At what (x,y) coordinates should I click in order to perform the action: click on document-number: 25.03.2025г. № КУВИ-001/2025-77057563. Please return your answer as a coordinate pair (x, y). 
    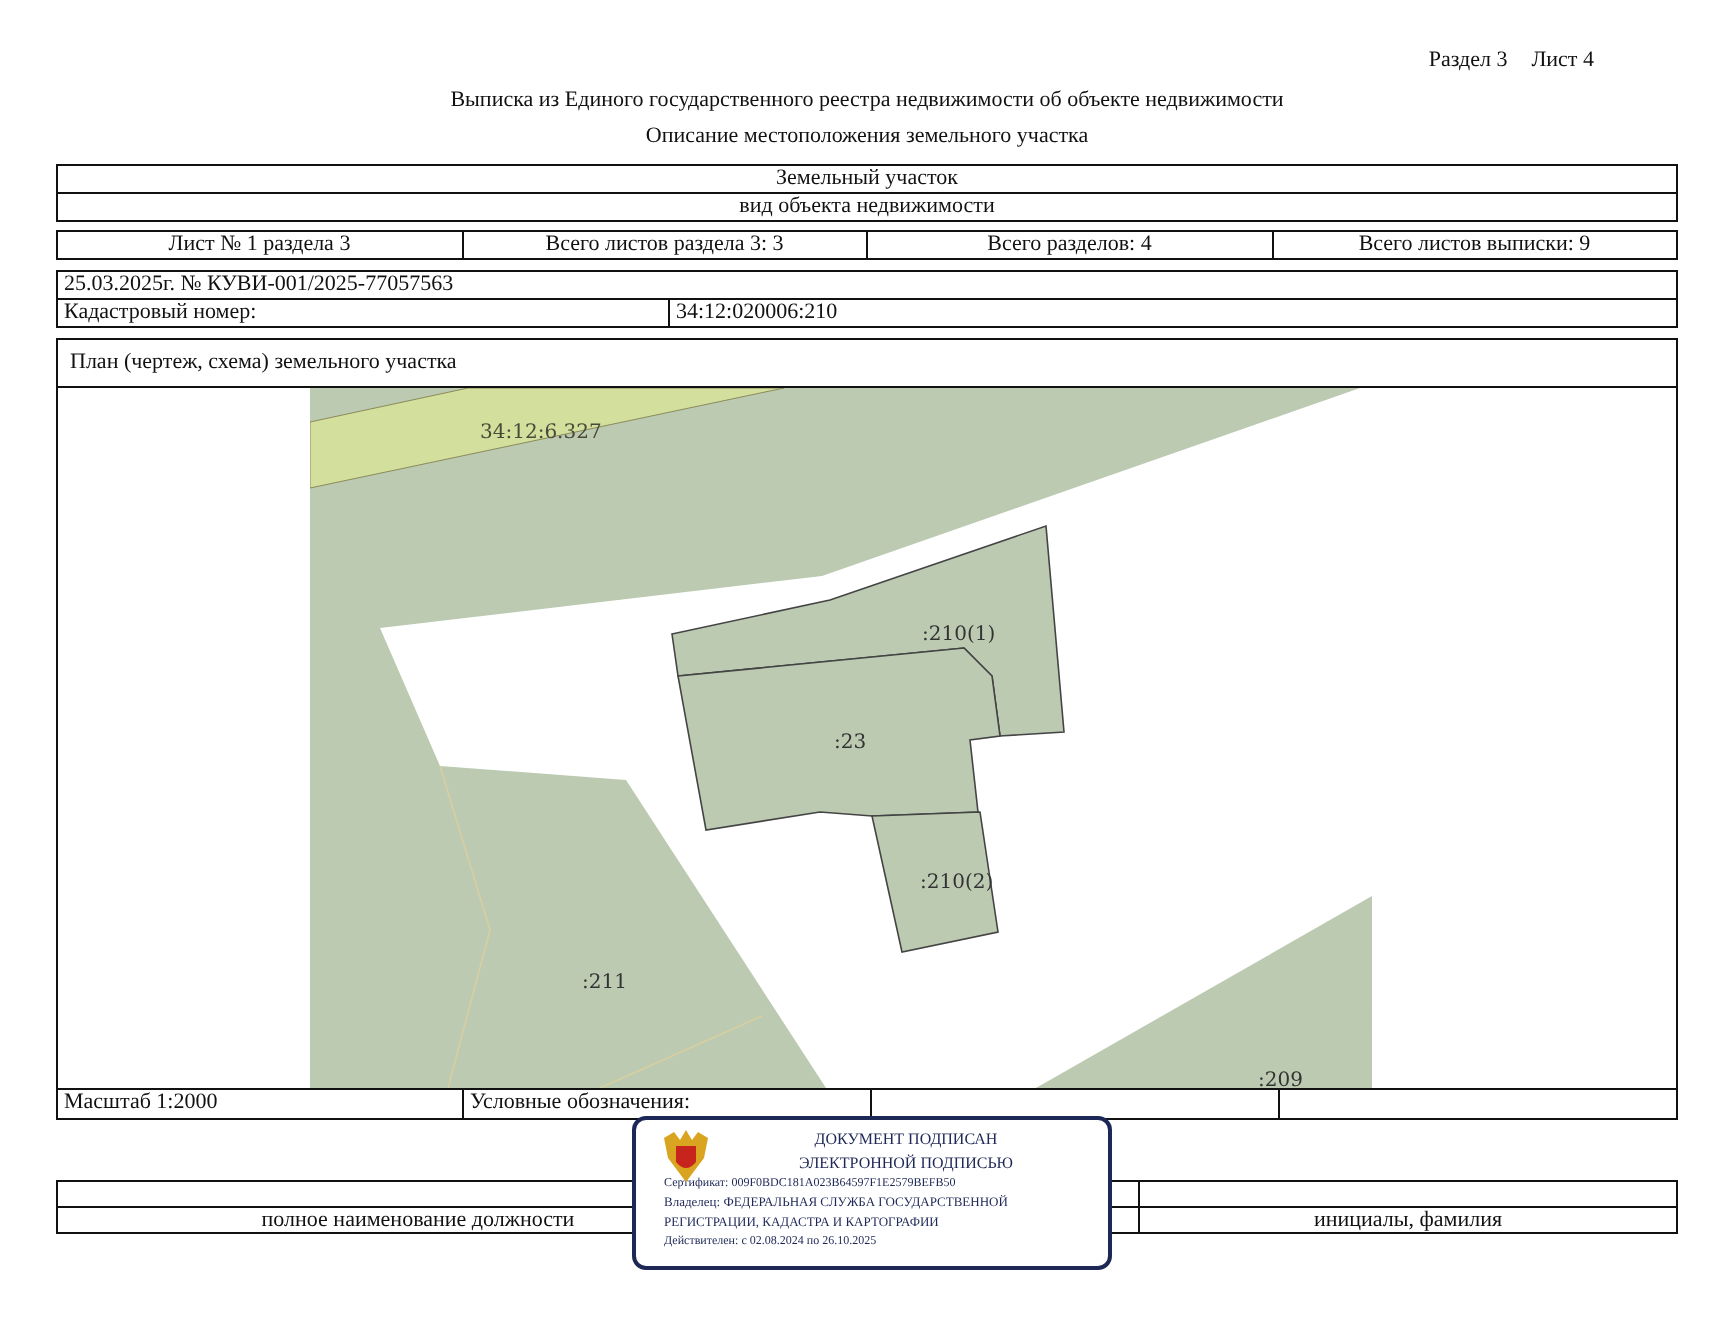
    Looking at the image, I should click on (259, 285).